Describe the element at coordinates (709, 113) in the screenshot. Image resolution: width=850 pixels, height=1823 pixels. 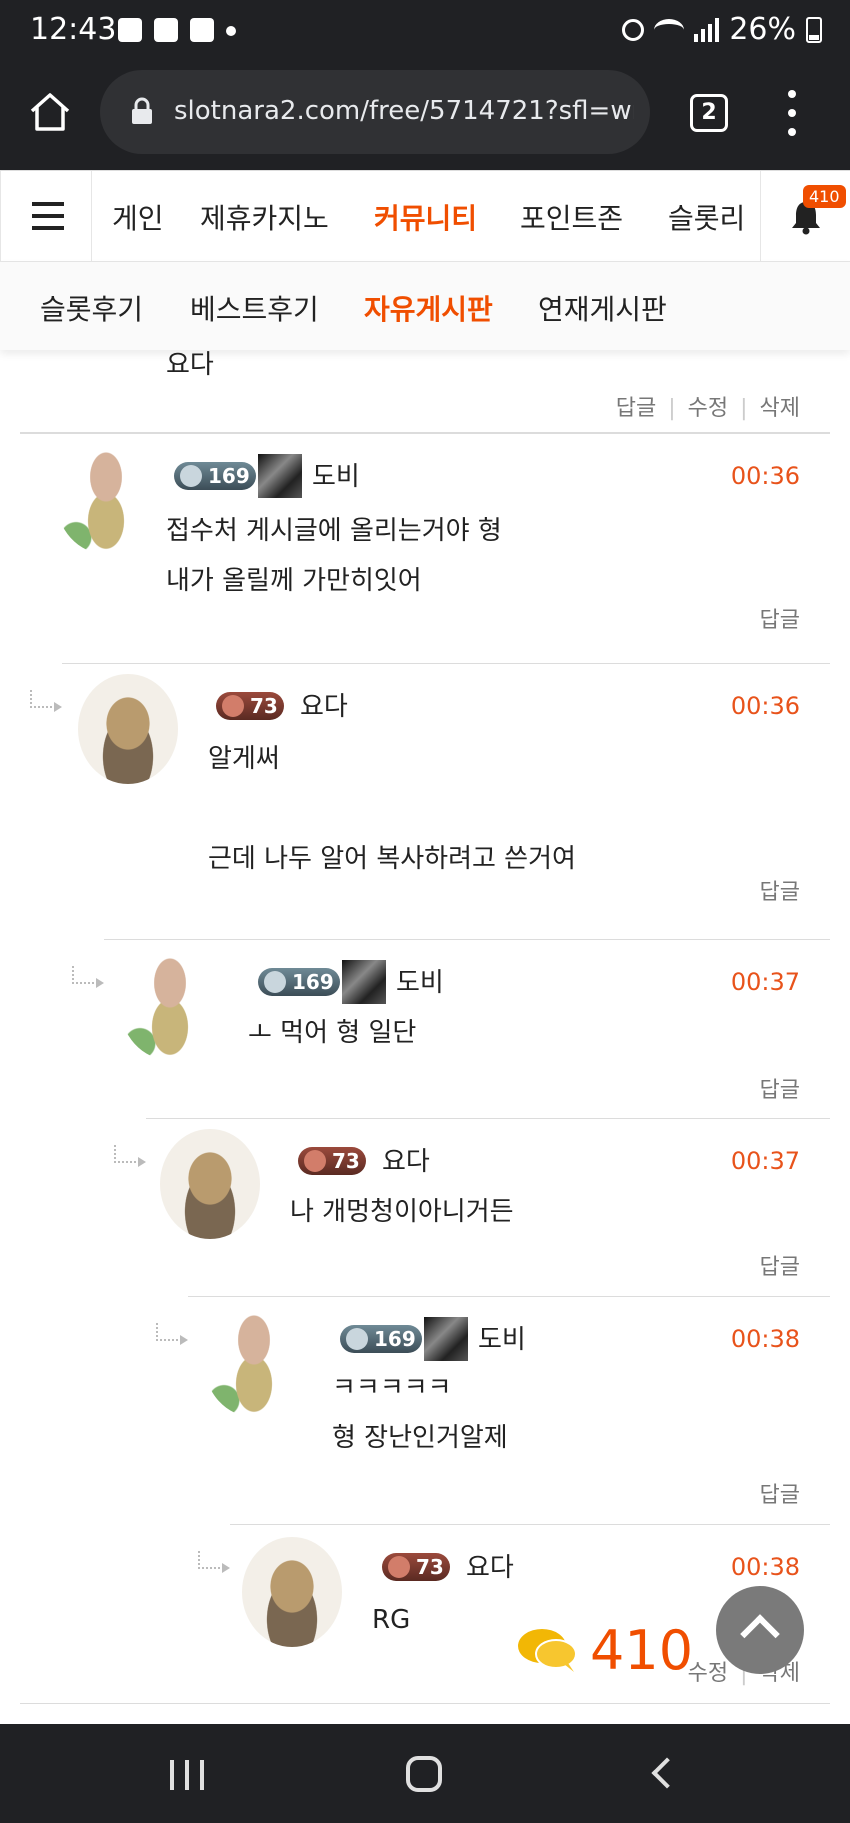
I see `tab-switcher-button: 2` at that location.